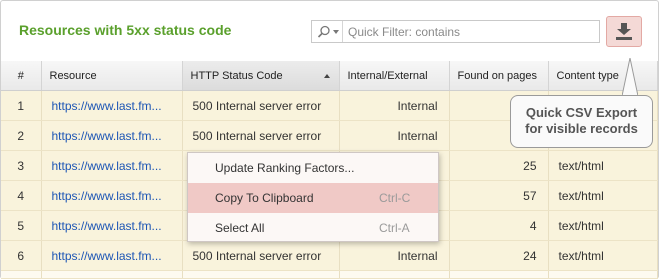 The height and width of the screenshot is (279, 659). What do you see at coordinates (603, 76) in the screenshot?
I see `column-header-content-type: Content type` at bounding box center [603, 76].